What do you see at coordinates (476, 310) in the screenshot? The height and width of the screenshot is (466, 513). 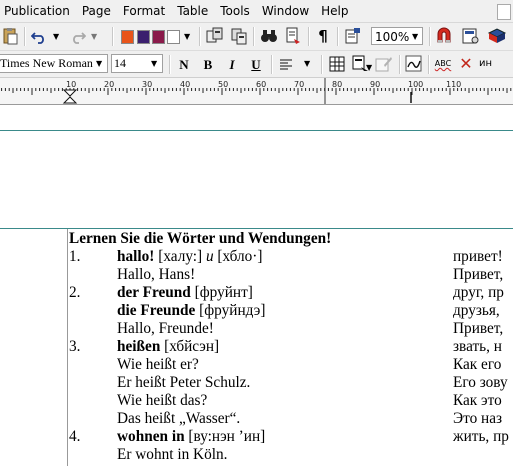 I see `russian-translation: друзья,` at bounding box center [476, 310].